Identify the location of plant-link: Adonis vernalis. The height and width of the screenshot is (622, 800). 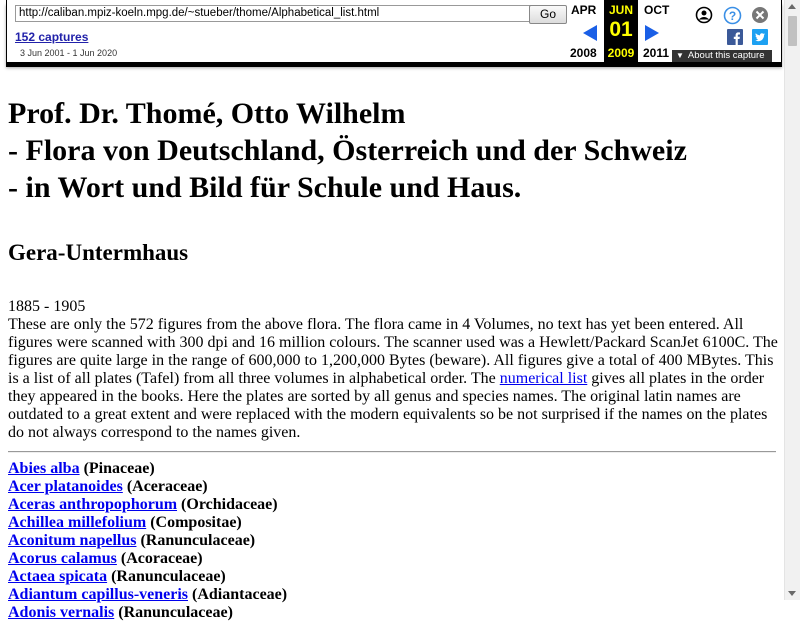
(61, 612).